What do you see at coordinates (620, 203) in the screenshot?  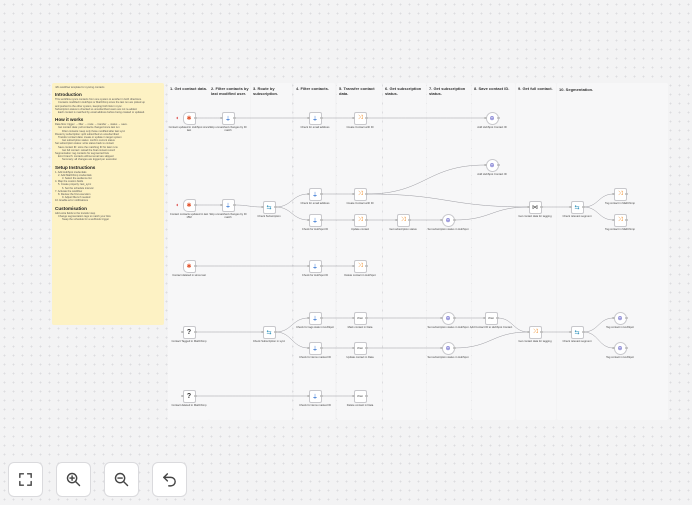 I see `node-label: Tag contact in MailChimp` at bounding box center [620, 203].